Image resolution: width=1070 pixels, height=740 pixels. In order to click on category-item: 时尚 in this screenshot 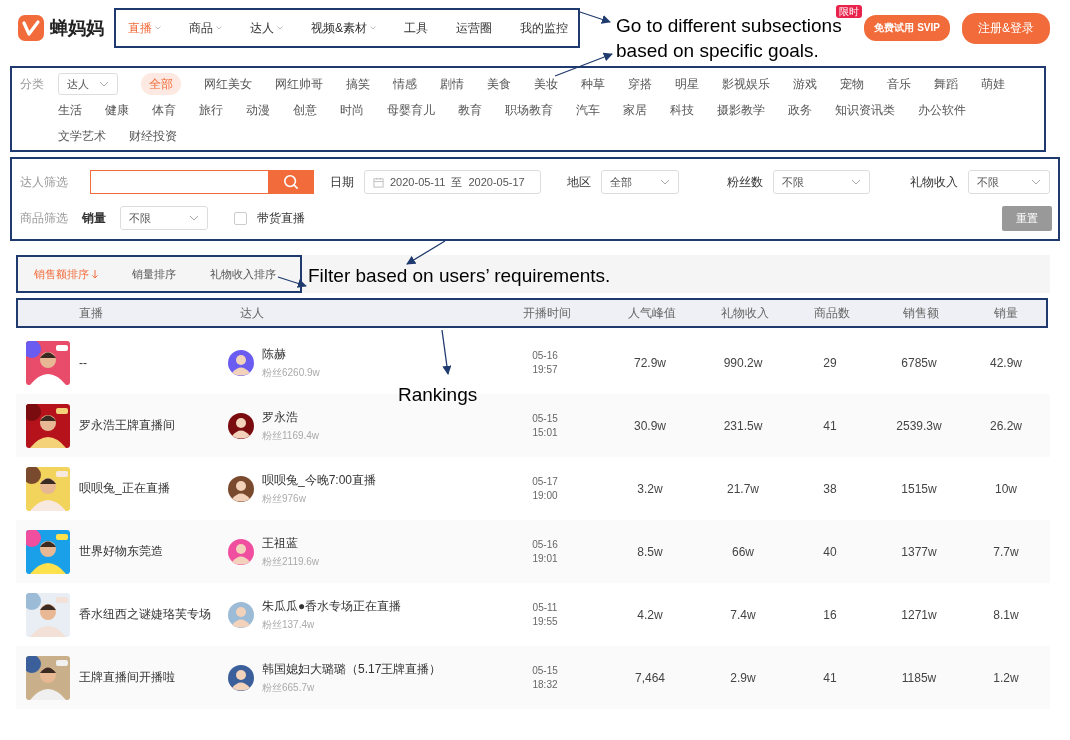, I will do `click(352, 110)`.